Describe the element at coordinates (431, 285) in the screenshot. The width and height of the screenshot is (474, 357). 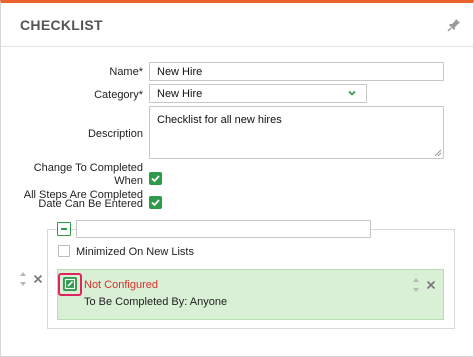
I see `task-close-icon` at that location.